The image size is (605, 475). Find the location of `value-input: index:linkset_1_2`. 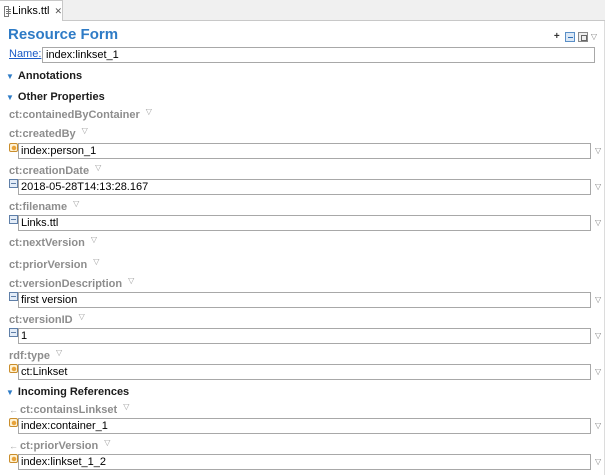

value-input: index:linkset_1_2 is located at coordinates (304, 462).